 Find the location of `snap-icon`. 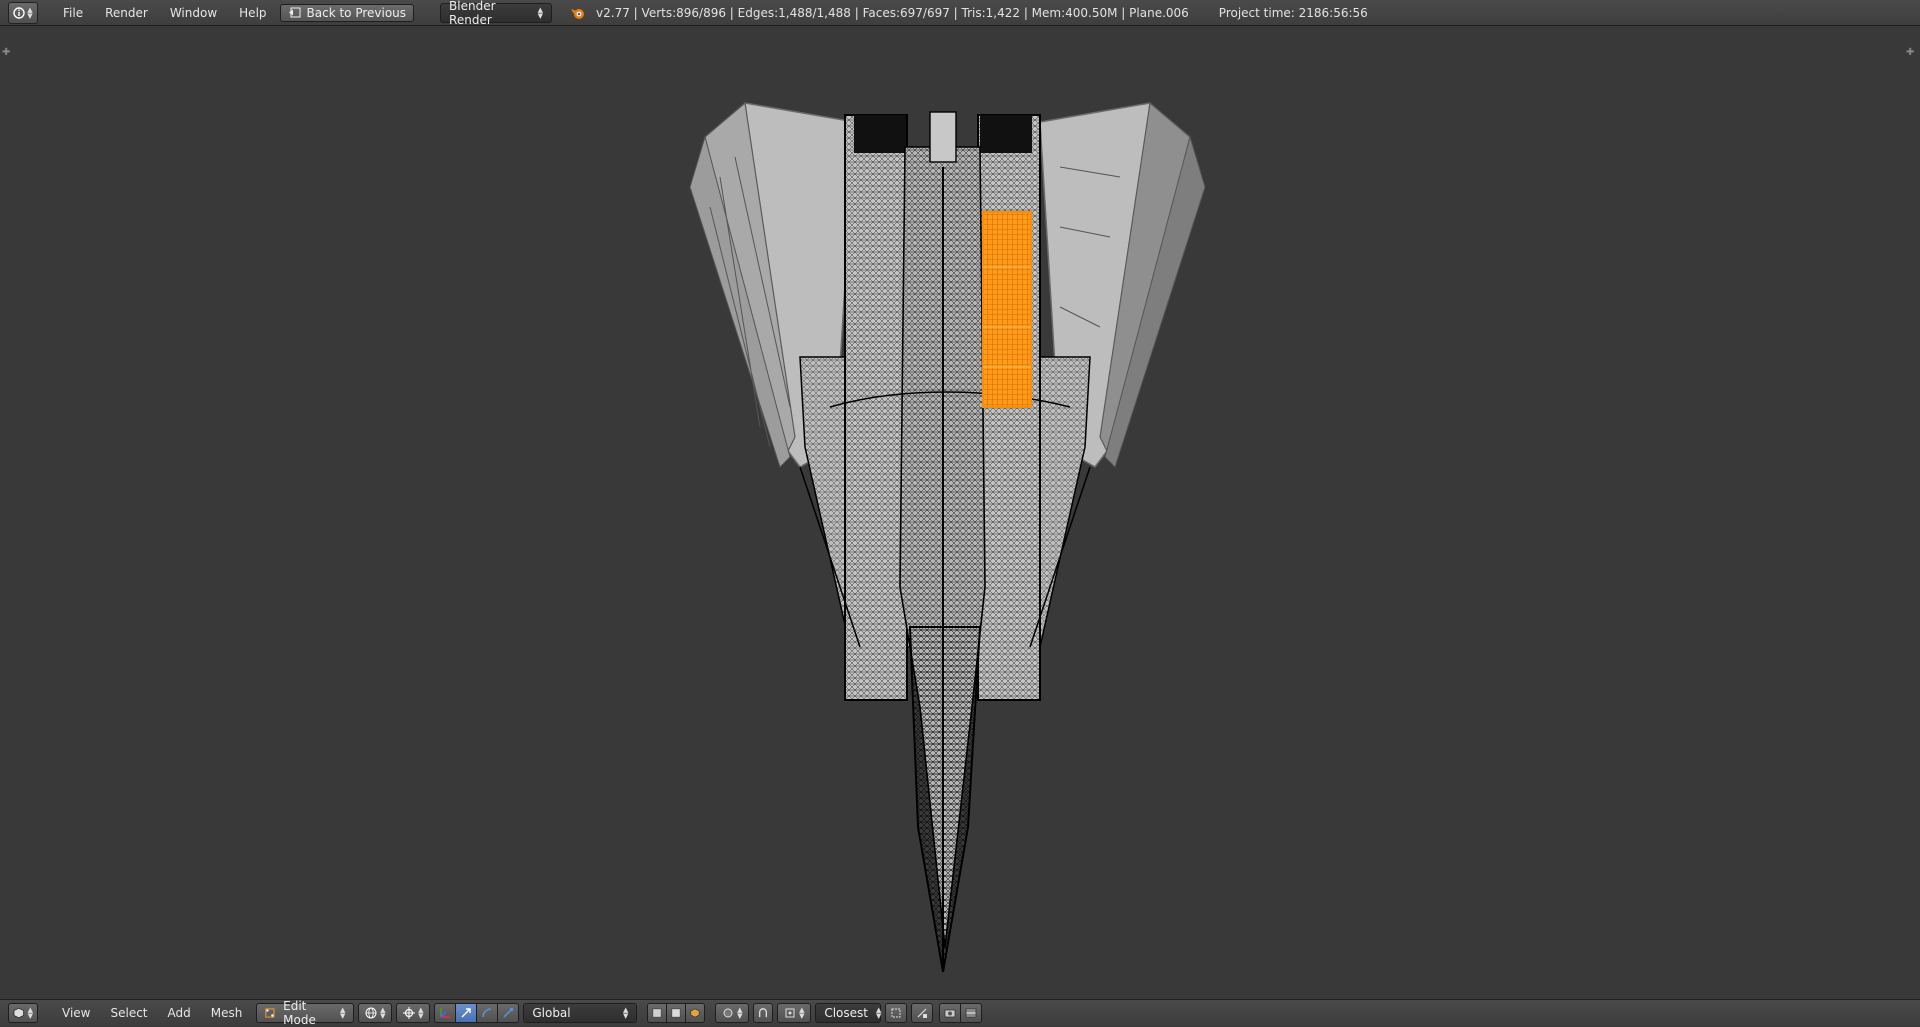

snap-icon is located at coordinates (763, 1013).